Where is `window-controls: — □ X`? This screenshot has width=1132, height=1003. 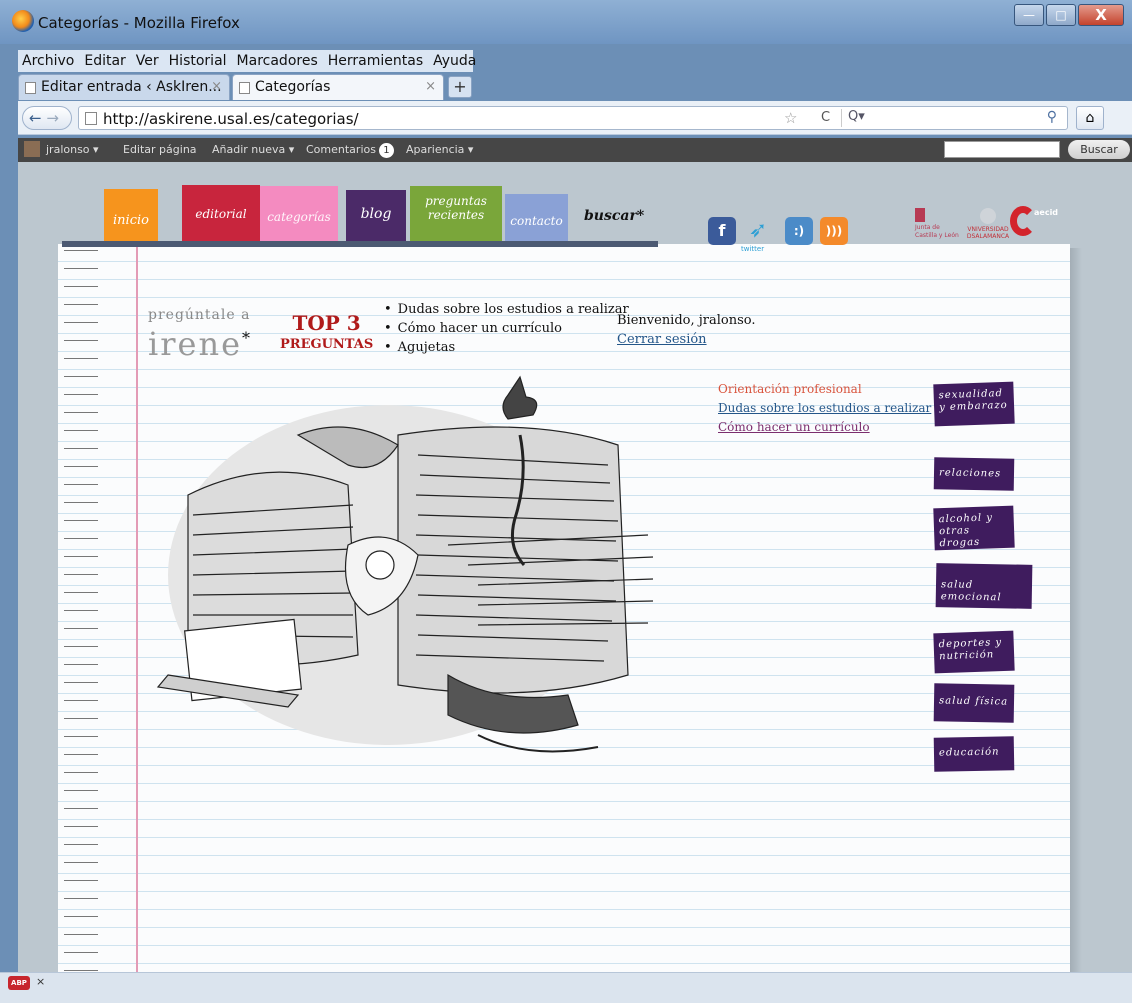
window-controls: — □ X is located at coordinates (1069, 16).